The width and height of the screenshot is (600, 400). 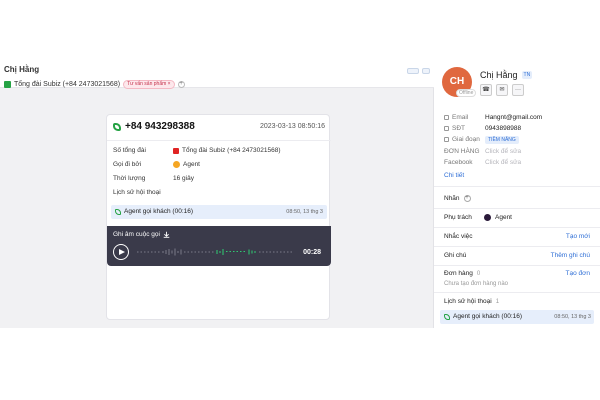 I want to click on assignee-value: Agent, so click(x=498, y=217).